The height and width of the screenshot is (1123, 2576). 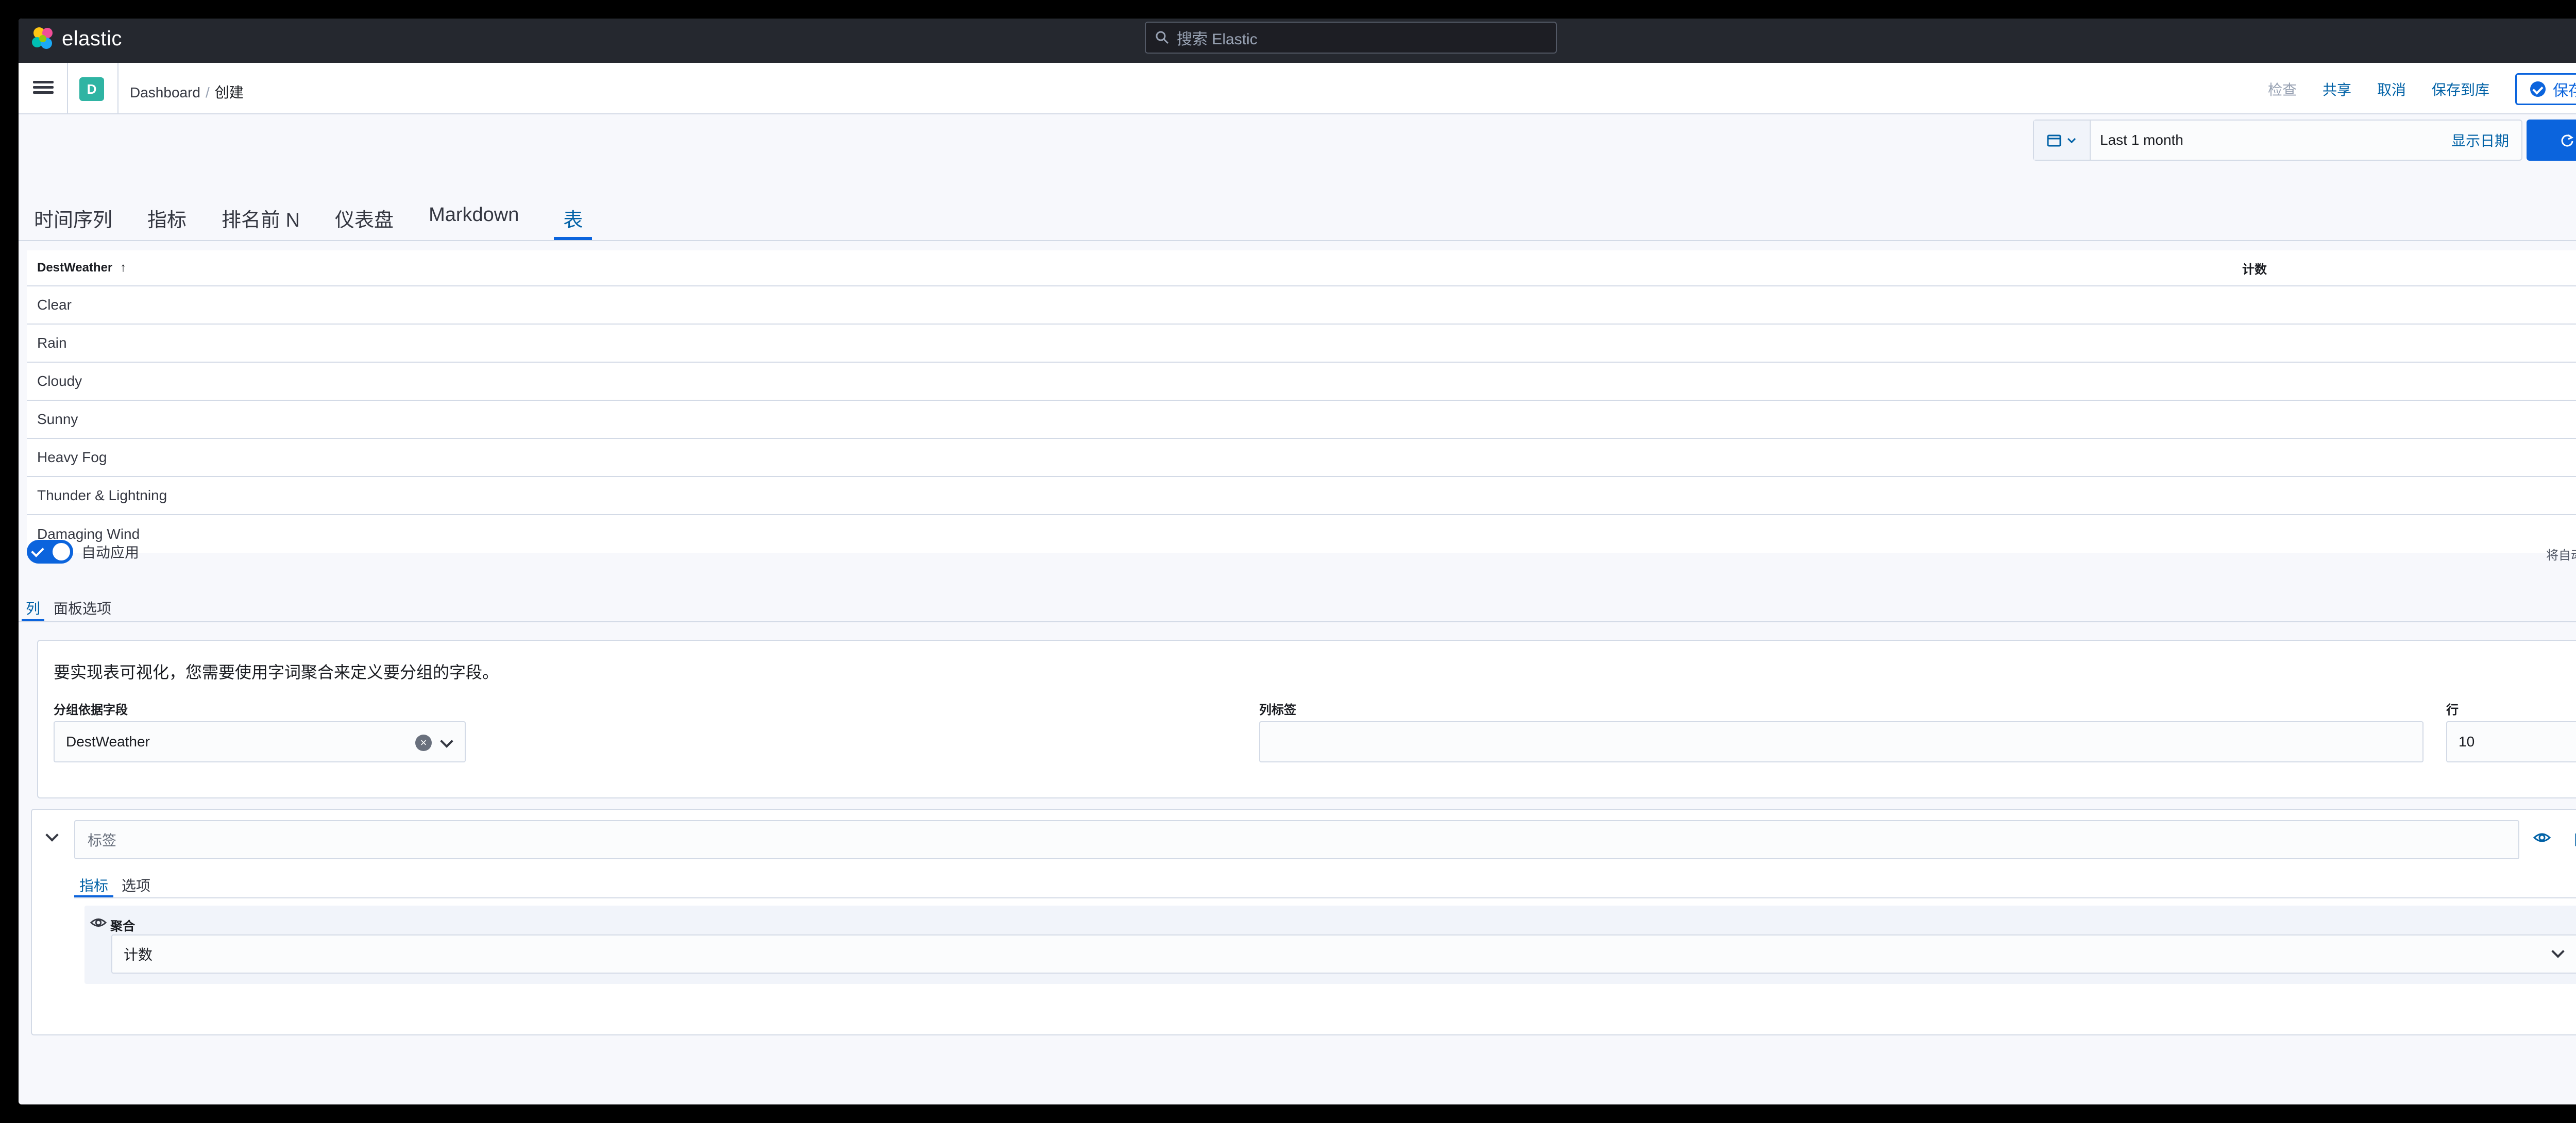 What do you see at coordinates (138, 955) in the screenshot?
I see `aggregation-value: 计数` at bounding box center [138, 955].